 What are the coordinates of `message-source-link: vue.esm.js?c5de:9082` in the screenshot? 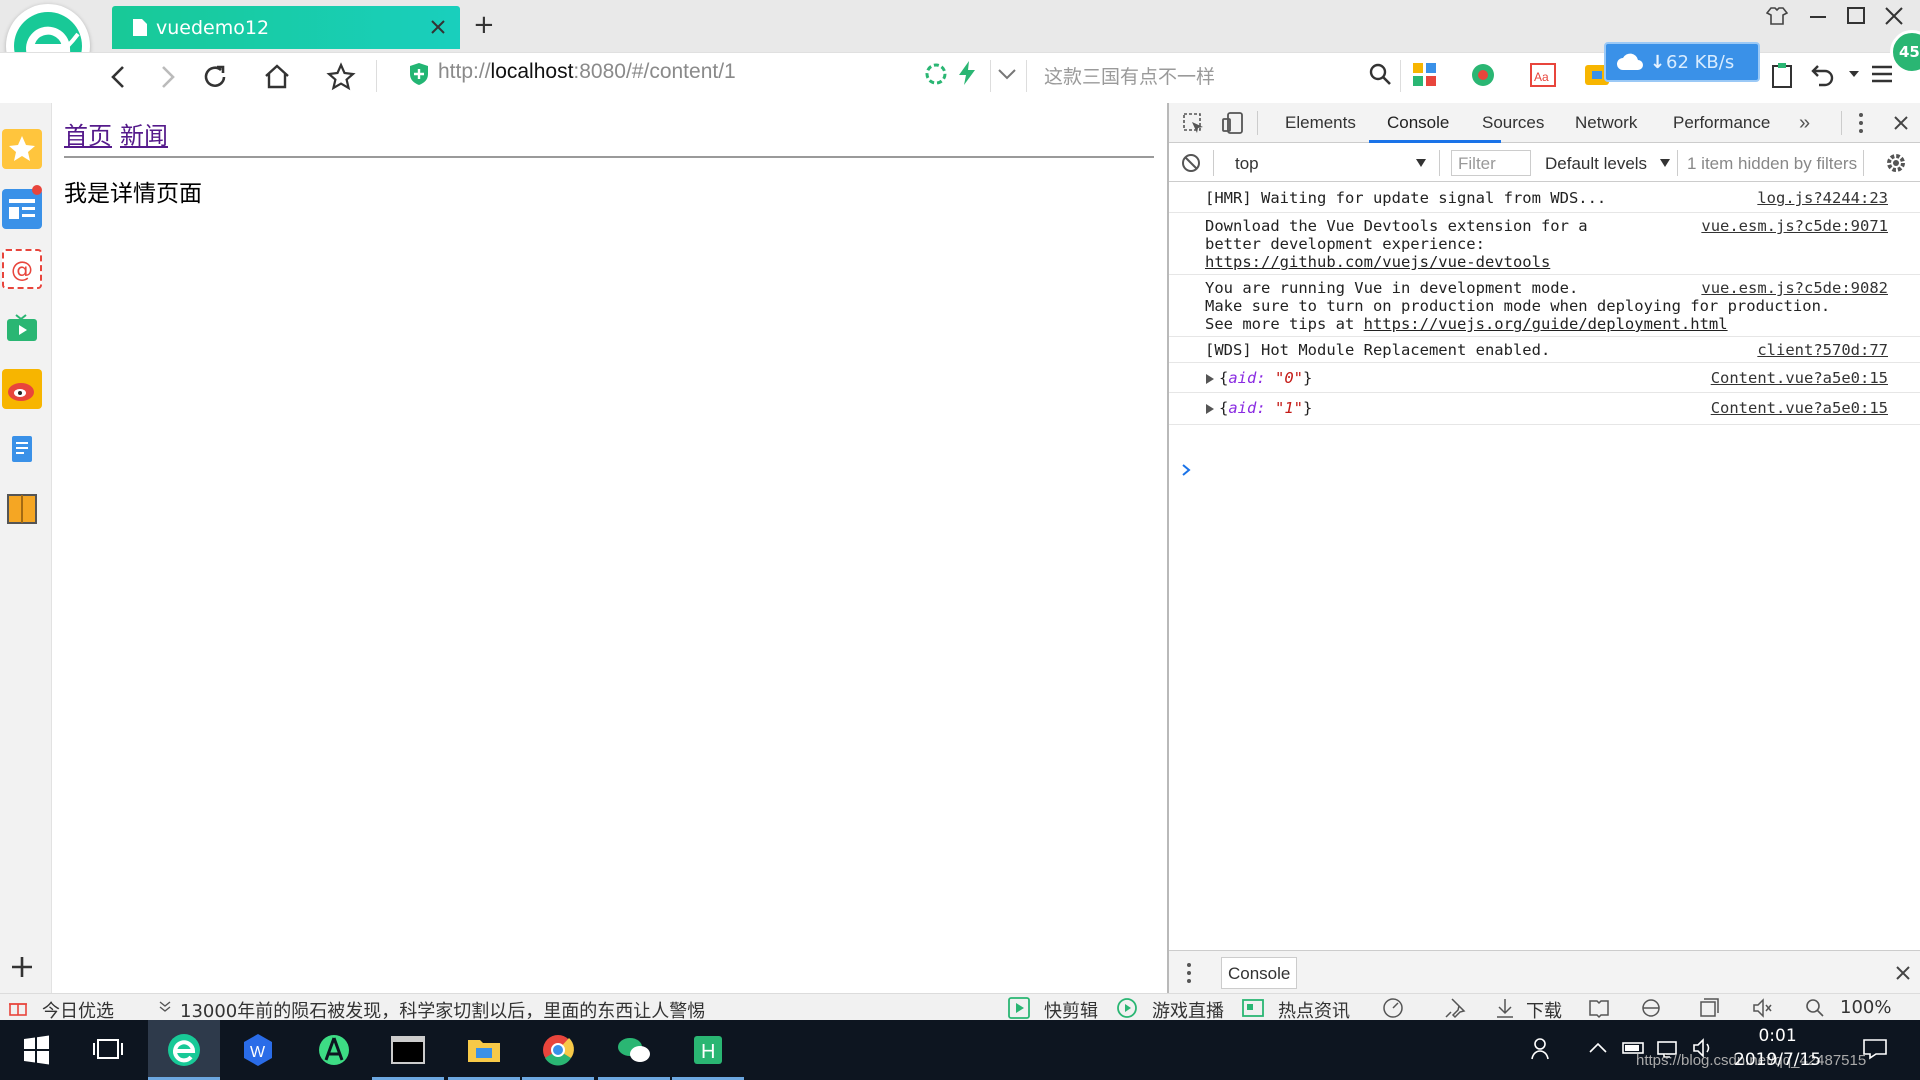 It's located at (1794, 288).